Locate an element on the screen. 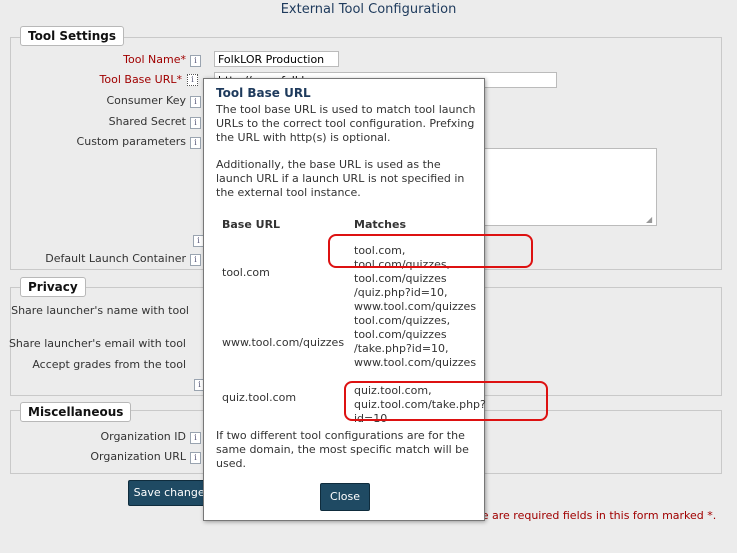  close-button: Close is located at coordinates (345, 497).